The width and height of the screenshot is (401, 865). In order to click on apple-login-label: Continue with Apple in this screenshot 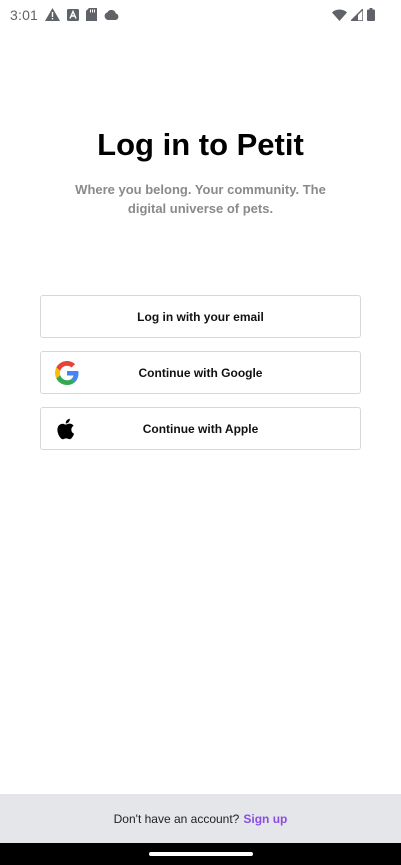, I will do `click(200, 428)`.